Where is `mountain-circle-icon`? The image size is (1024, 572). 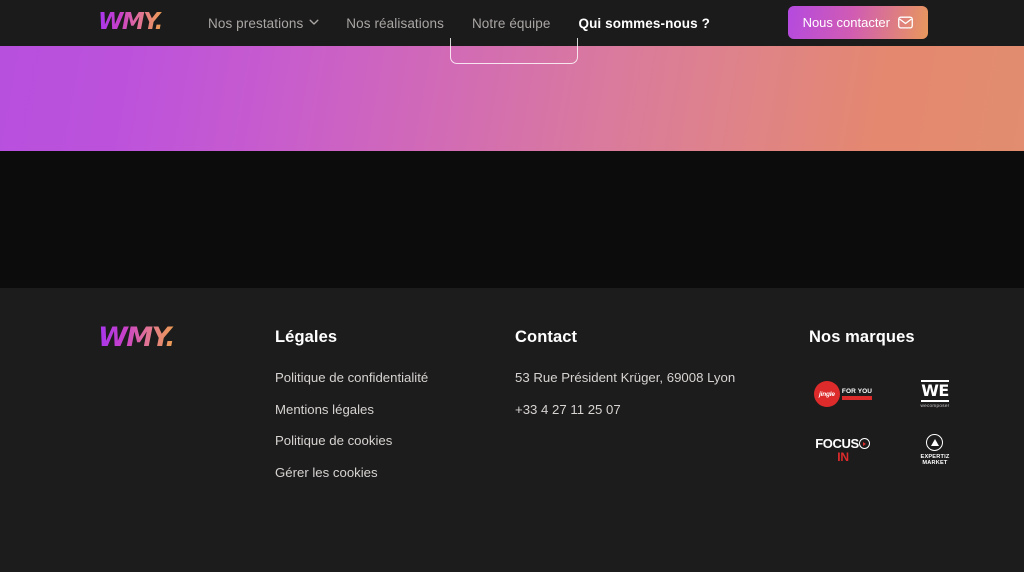 mountain-circle-icon is located at coordinates (935, 442).